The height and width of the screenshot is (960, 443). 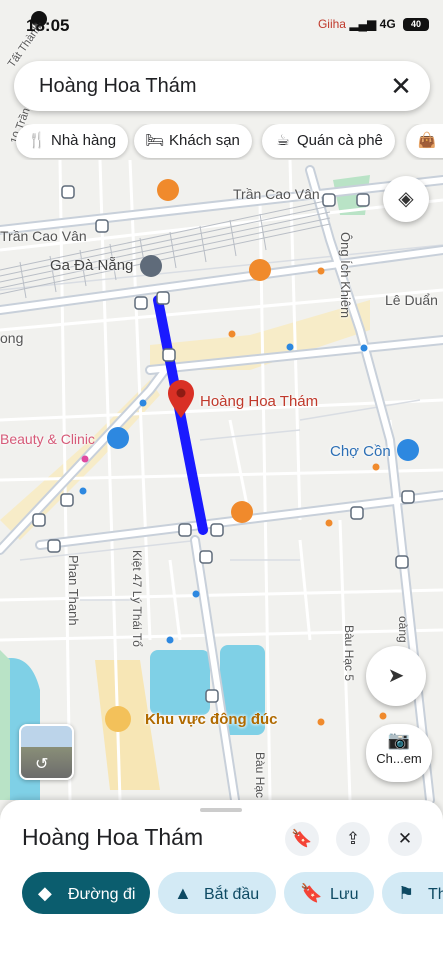 I want to click on camera-search-label: Ch...em, so click(x=399, y=758).